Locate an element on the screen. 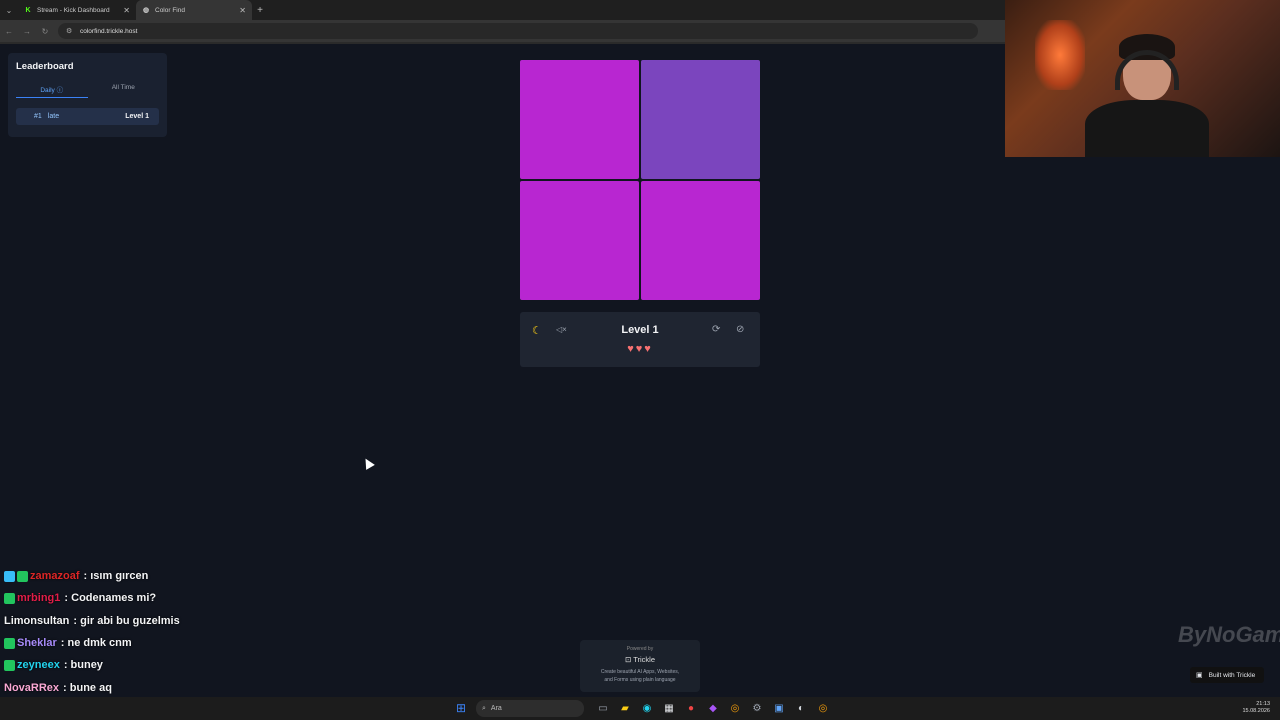  url-input: ⚙ colorfind.trickle.host is located at coordinates (518, 31).